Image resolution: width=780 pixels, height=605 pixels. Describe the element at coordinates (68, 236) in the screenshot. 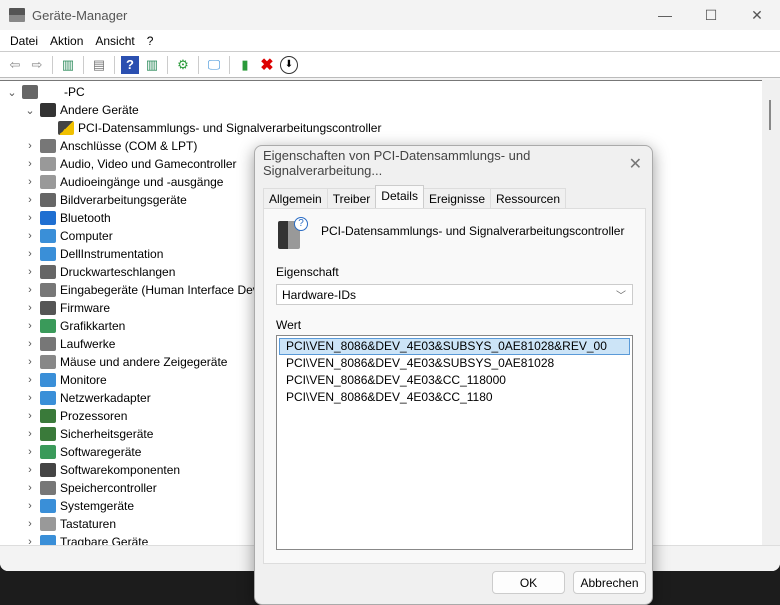

I see `tree-item-category: › Computer` at that location.